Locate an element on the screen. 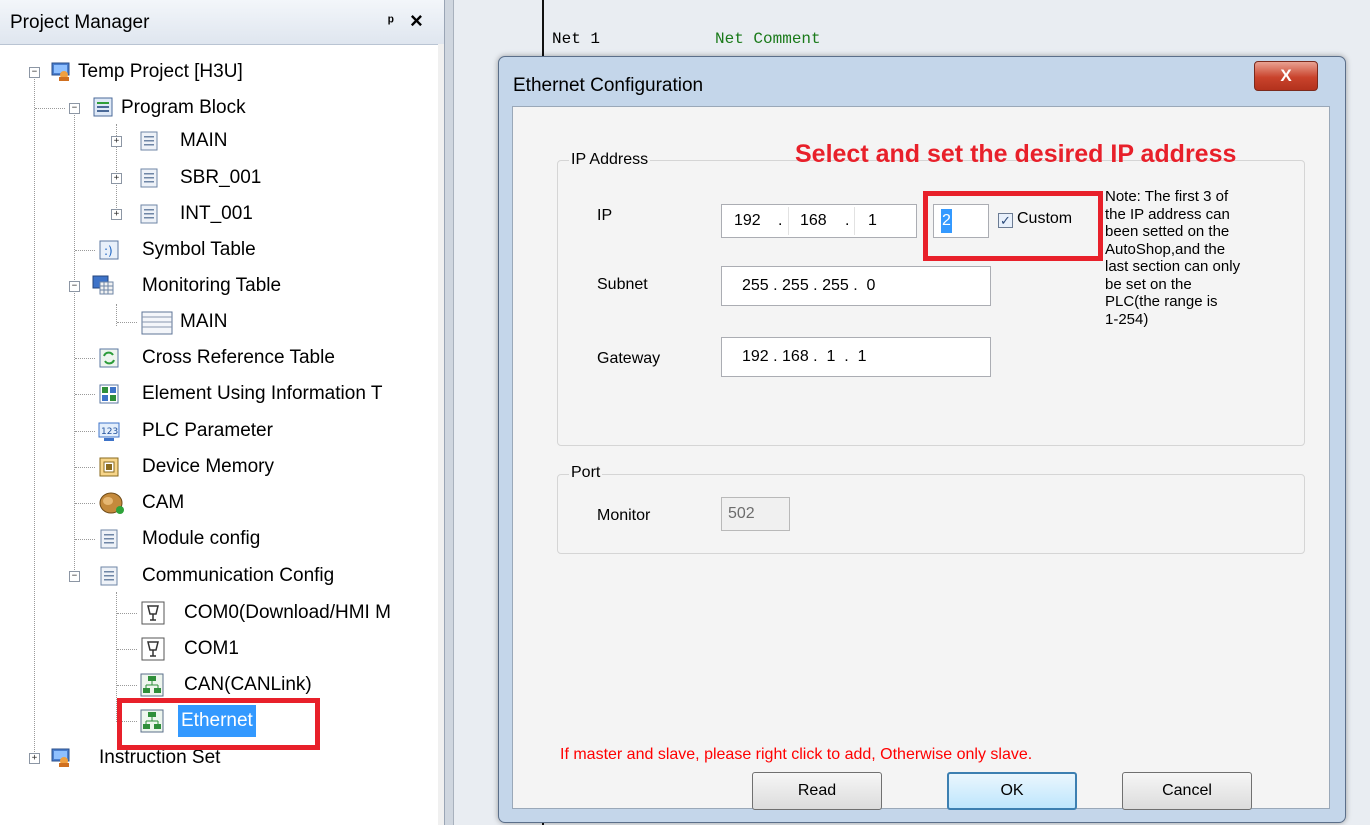 This screenshot has height=825, width=1370. note-line: be set on the is located at coordinates (1148, 284).